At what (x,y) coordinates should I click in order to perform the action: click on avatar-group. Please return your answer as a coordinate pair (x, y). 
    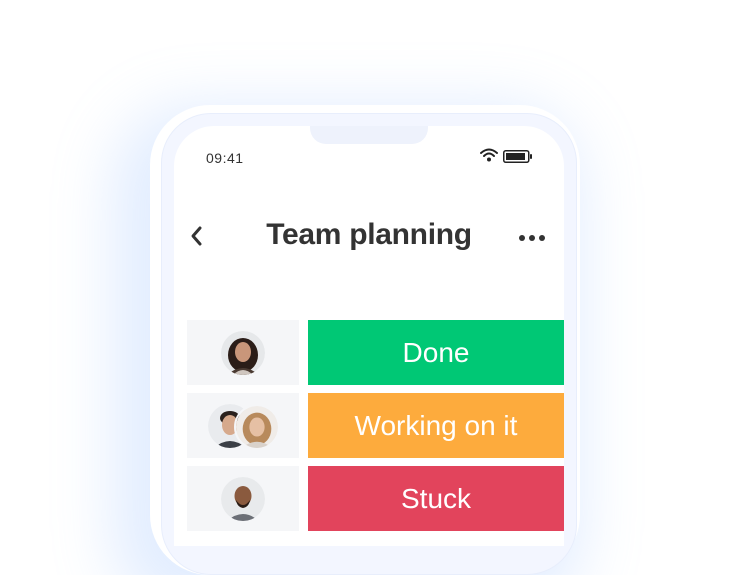
    Looking at the image, I should click on (244, 426).